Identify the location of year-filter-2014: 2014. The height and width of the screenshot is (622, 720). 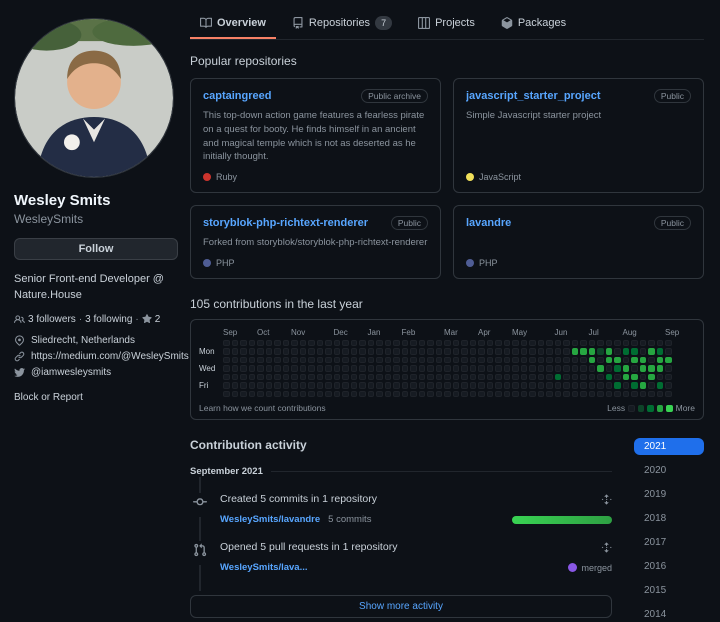
(669, 614).